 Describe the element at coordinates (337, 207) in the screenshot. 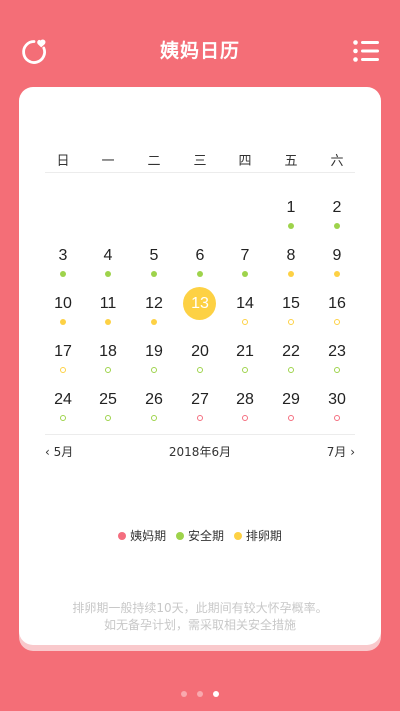

I see `day-number: 2` at that location.